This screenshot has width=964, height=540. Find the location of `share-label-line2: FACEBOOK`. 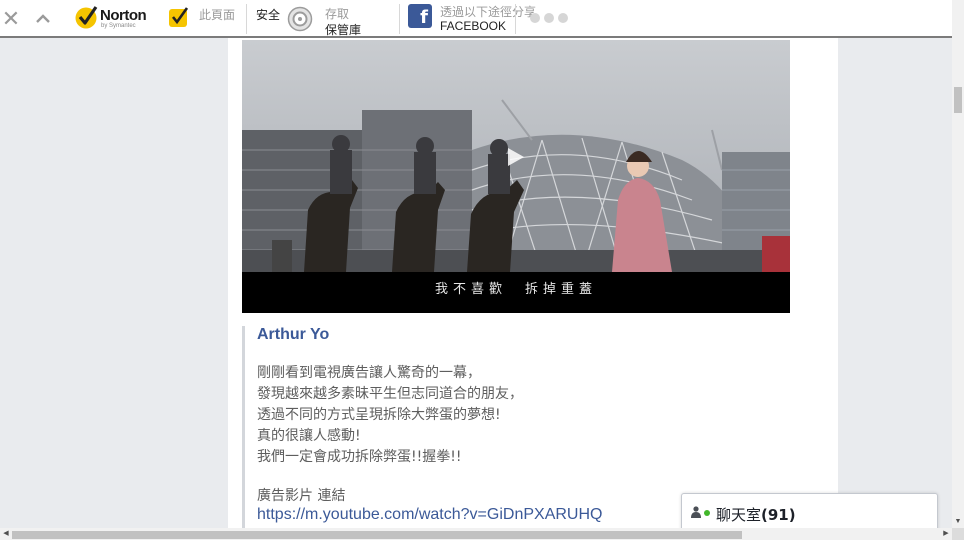

share-label-line2: FACEBOOK is located at coordinates (473, 26).